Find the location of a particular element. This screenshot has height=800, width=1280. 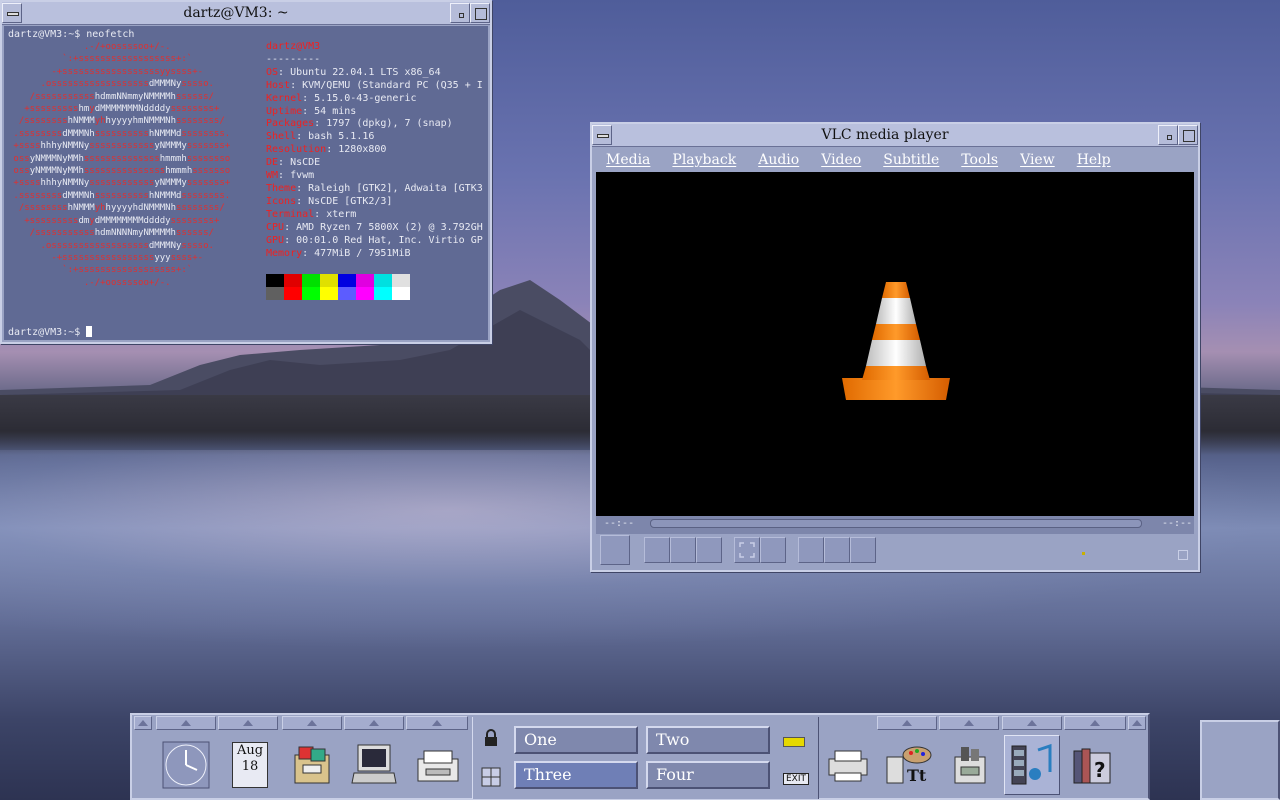

workspace-four-button: Four is located at coordinates (708, 775).